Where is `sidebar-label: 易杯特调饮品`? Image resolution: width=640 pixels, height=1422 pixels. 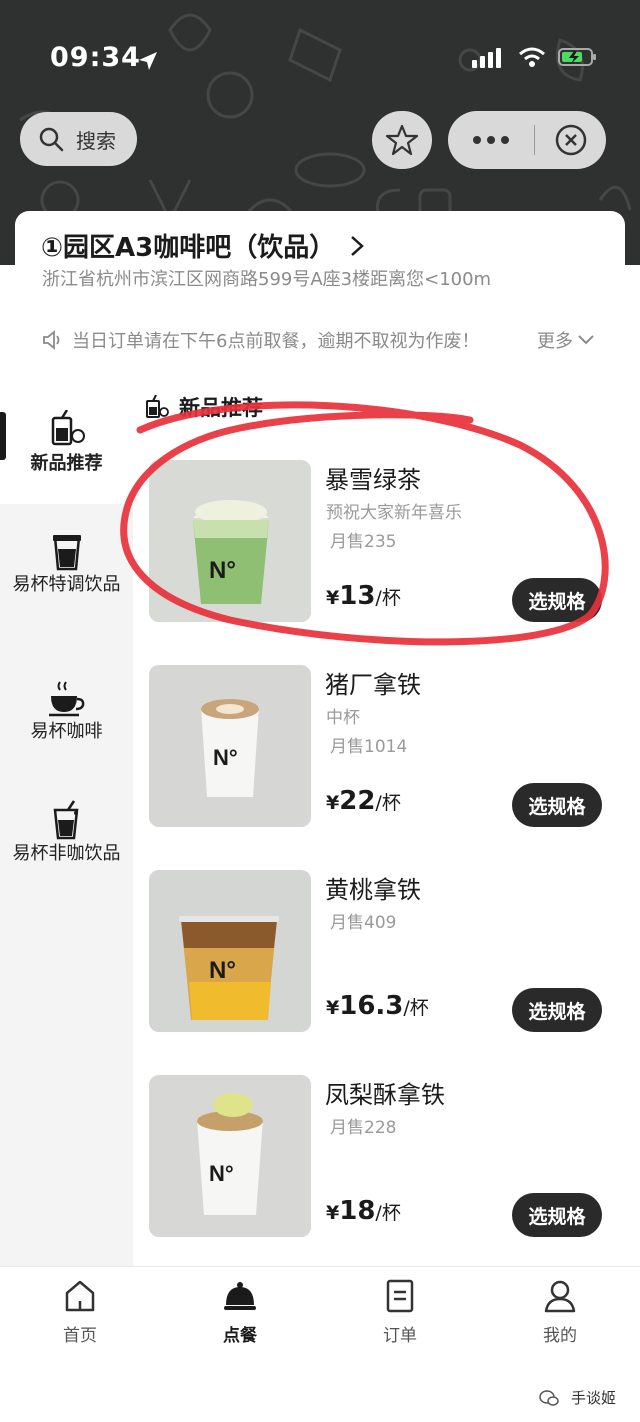 sidebar-label: 易杯特调饮品 is located at coordinates (66, 584).